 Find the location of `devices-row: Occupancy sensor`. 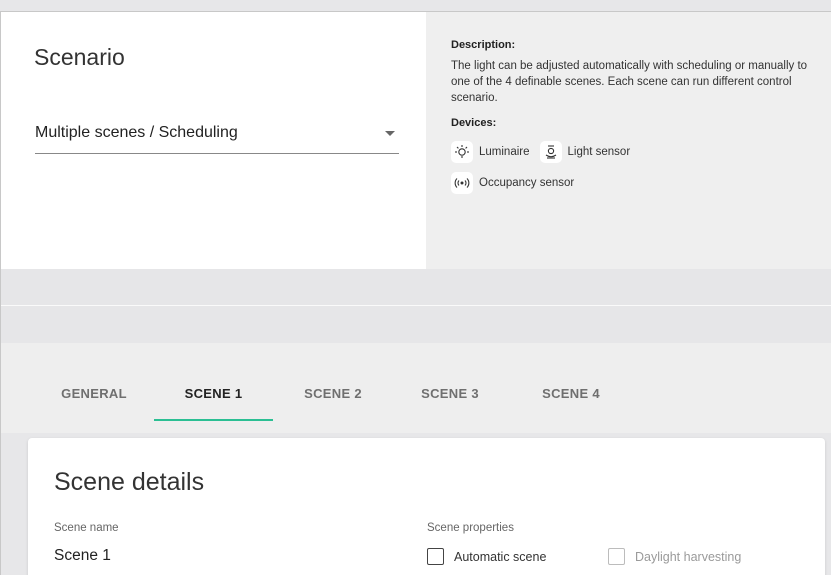

devices-row: Occupancy sensor is located at coordinates (641, 183).